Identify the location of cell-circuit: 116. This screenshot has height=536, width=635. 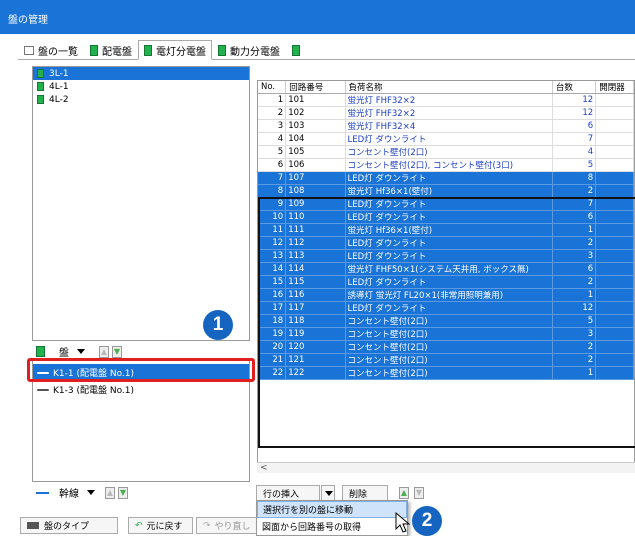
(315, 295).